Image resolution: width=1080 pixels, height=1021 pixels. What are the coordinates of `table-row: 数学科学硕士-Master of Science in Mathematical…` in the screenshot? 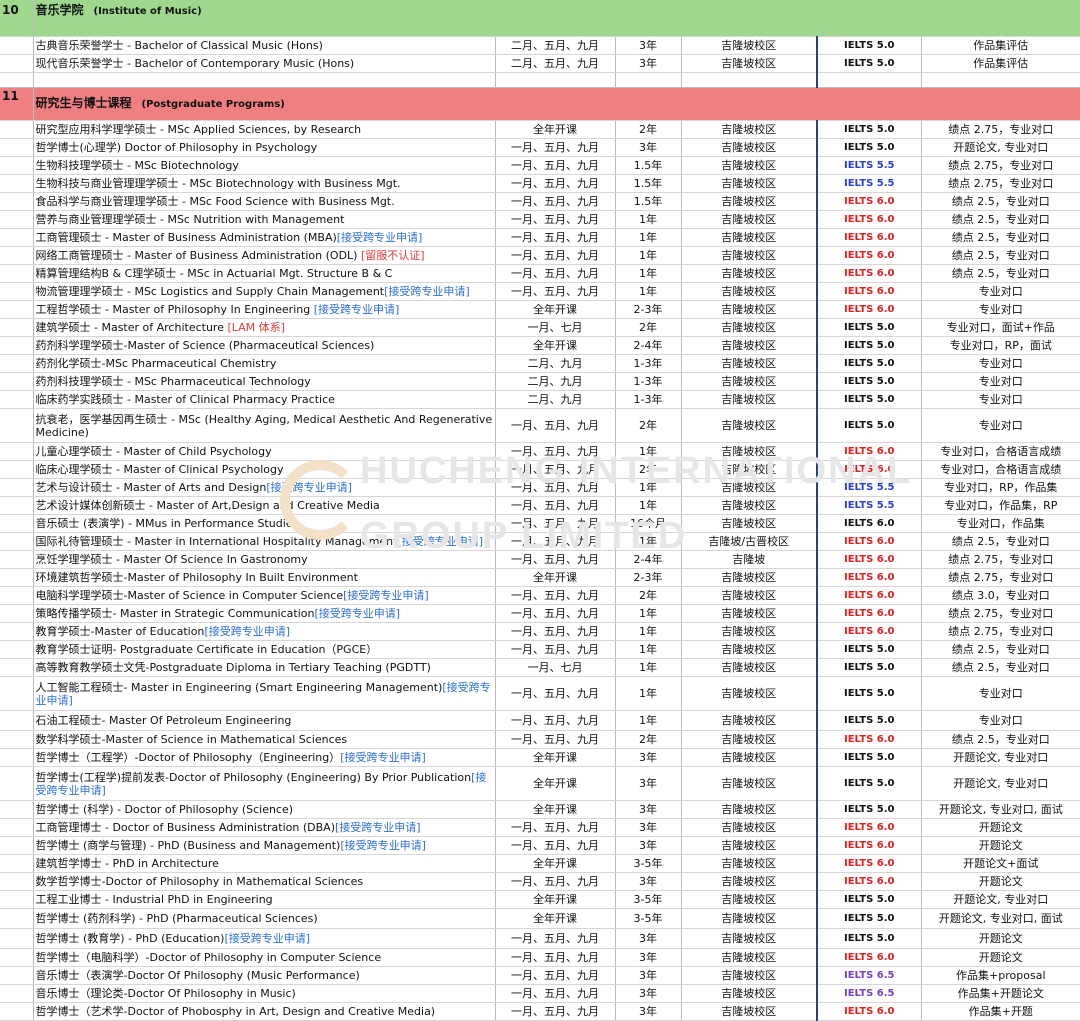 It's located at (540, 739).